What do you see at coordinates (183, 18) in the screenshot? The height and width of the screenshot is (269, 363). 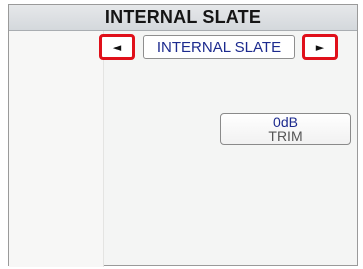 I see `panel-title: INTERNAL SLATE` at bounding box center [183, 18].